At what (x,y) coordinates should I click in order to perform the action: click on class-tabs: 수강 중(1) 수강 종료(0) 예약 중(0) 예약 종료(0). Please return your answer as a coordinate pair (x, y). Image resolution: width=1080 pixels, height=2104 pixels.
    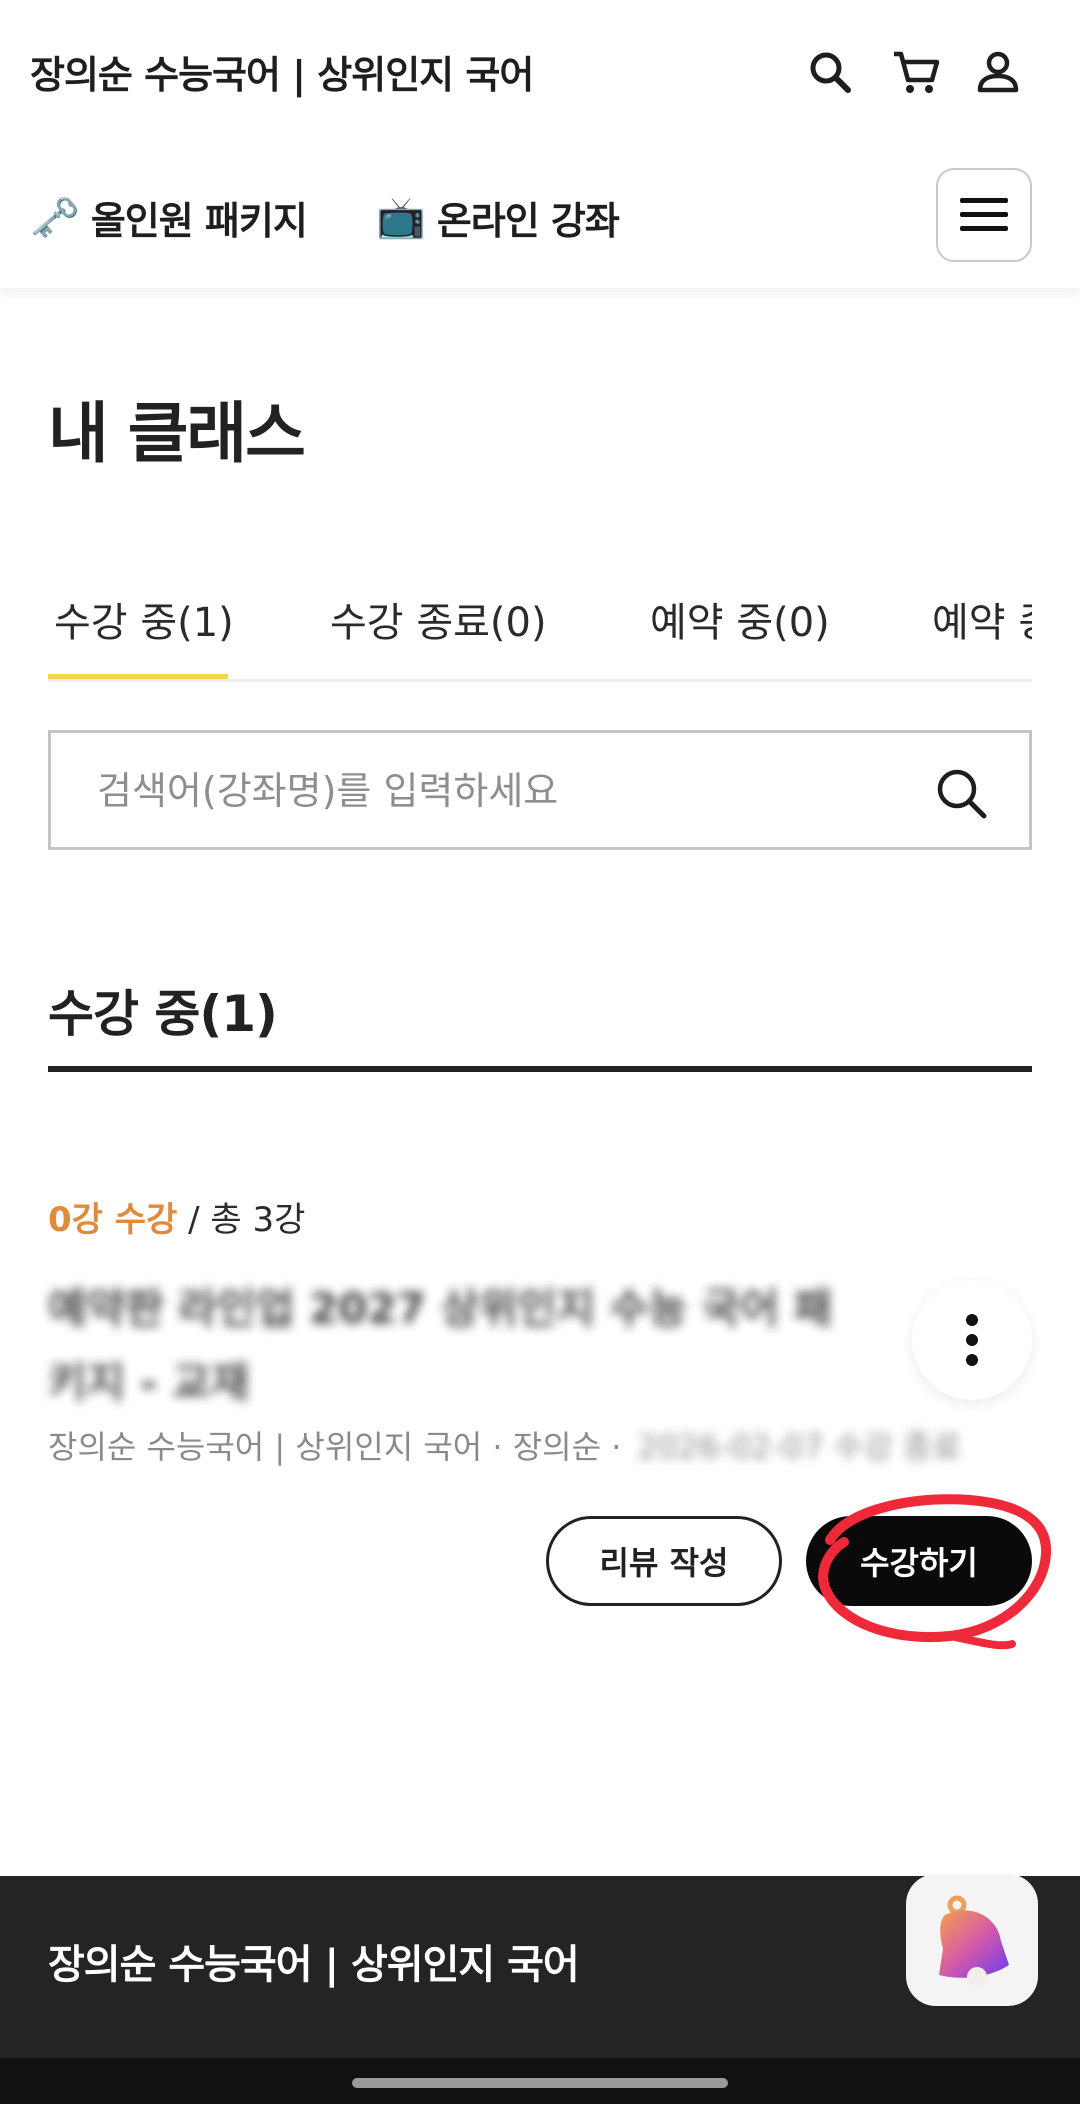
    Looking at the image, I should click on (540, 631).